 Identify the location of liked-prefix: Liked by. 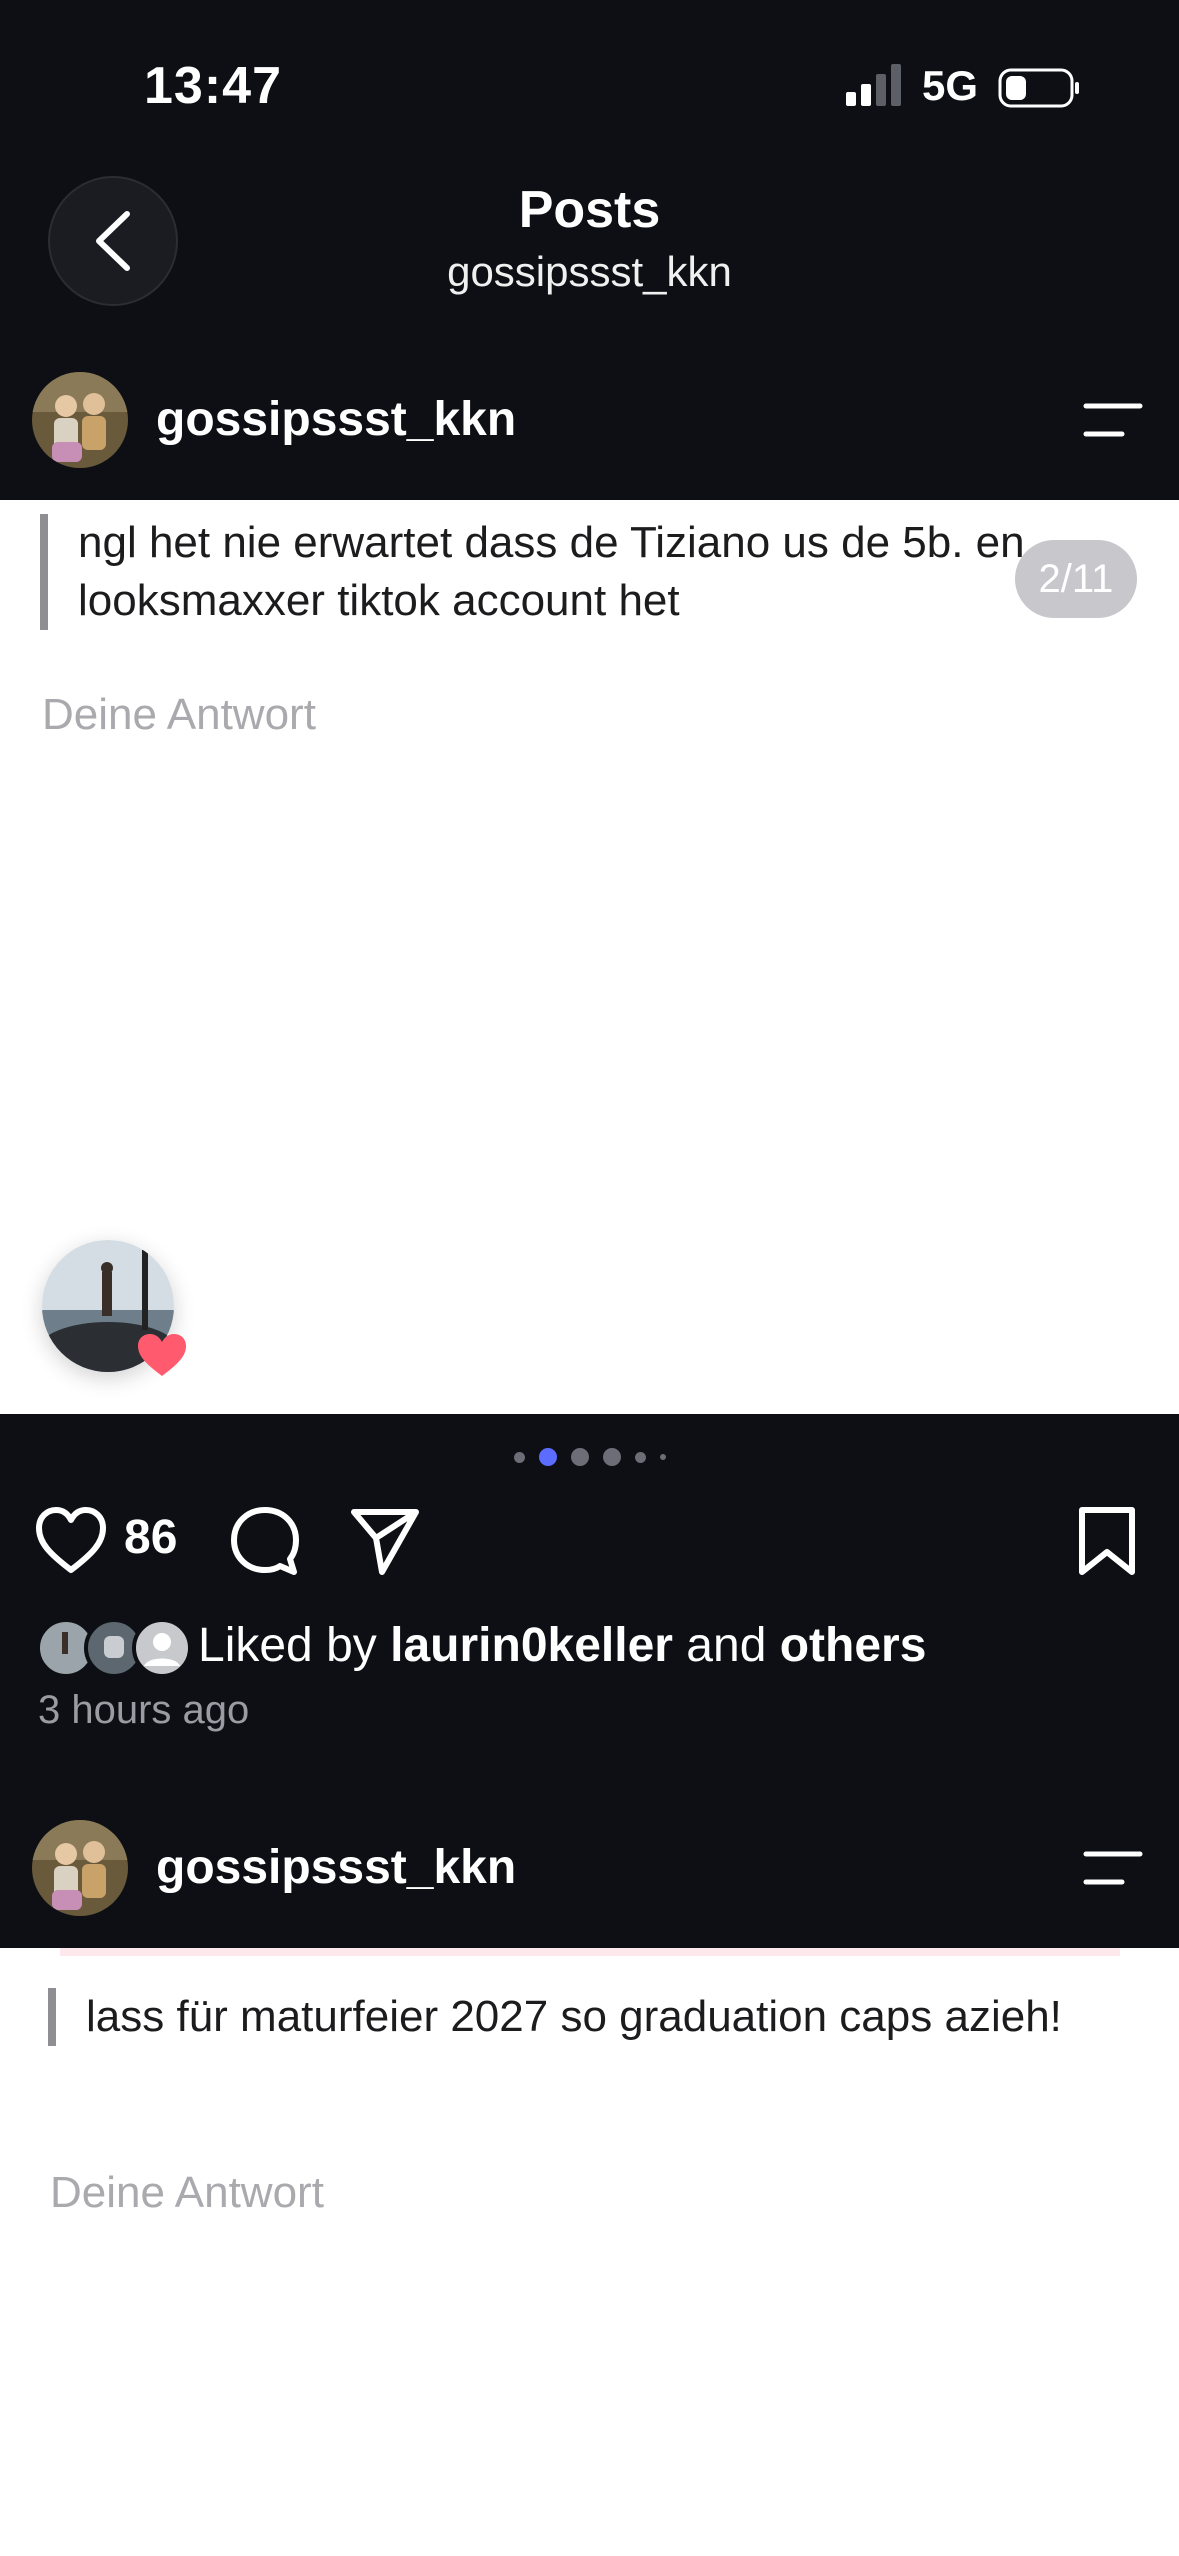
(287, 1645).